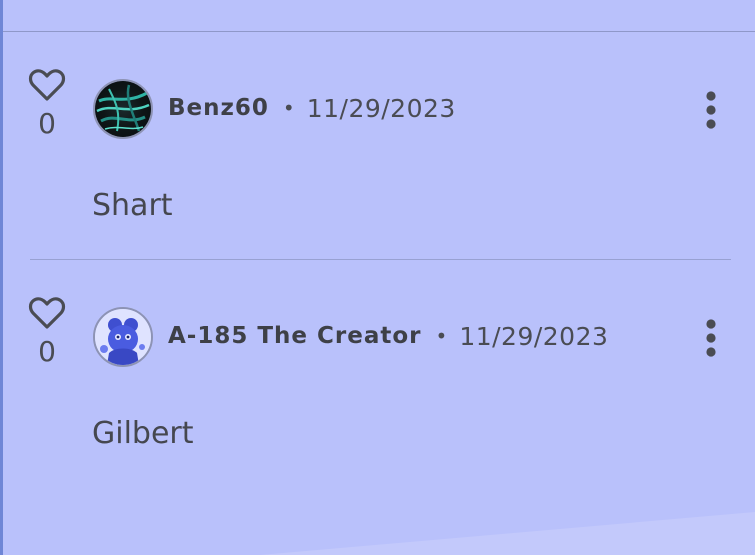  What do you see at coordinates (132, 205) in the screenshot?
I see `comment-text: Shart` at bounding box center [132, 205].